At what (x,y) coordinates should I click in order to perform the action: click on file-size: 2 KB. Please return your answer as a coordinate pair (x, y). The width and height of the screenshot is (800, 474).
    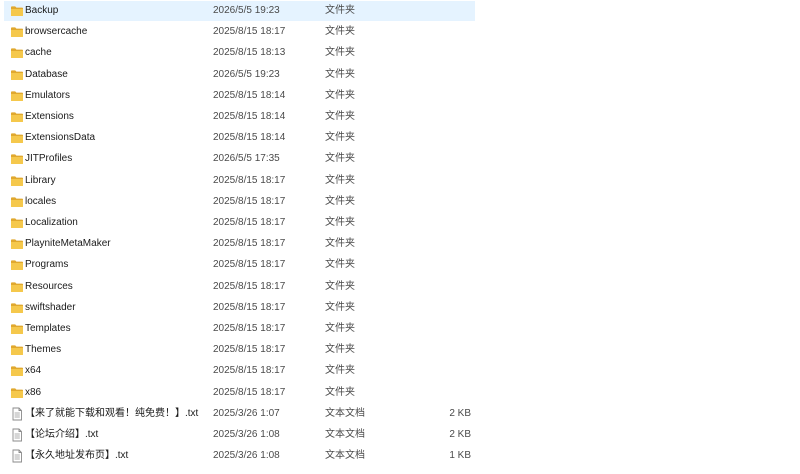
    Looking at the image, I should click on (460, 434).